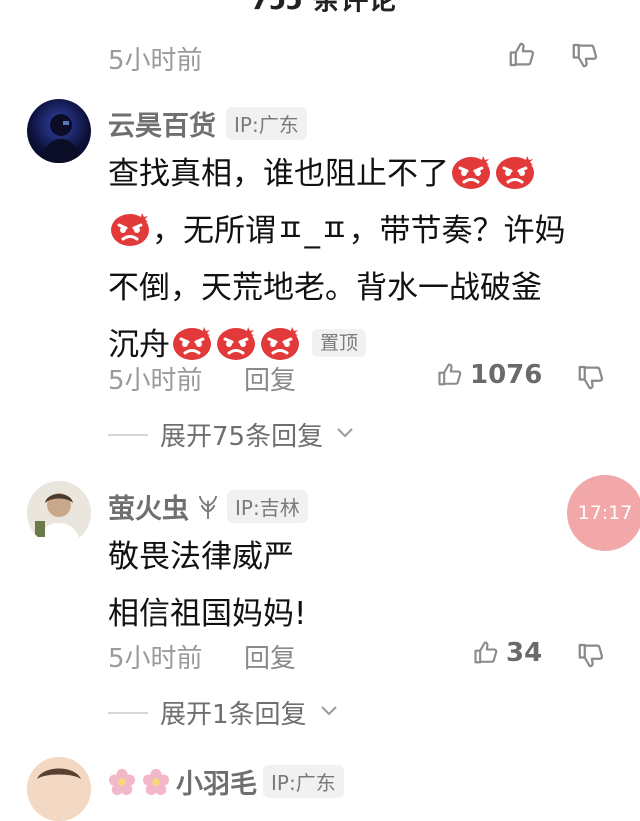 The image size is (640, 821). I want to click on prev-comment-time: 5小时前, so click(155, 61).